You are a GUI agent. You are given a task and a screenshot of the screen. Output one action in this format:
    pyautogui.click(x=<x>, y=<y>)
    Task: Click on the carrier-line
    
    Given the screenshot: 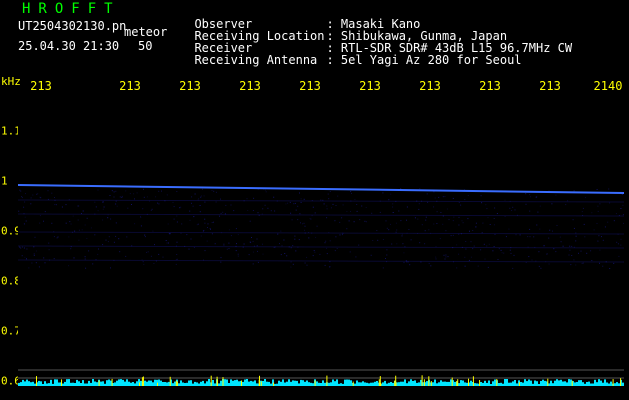 What is the action you would take?
    pyautogui.click(x=321, y=189)
    